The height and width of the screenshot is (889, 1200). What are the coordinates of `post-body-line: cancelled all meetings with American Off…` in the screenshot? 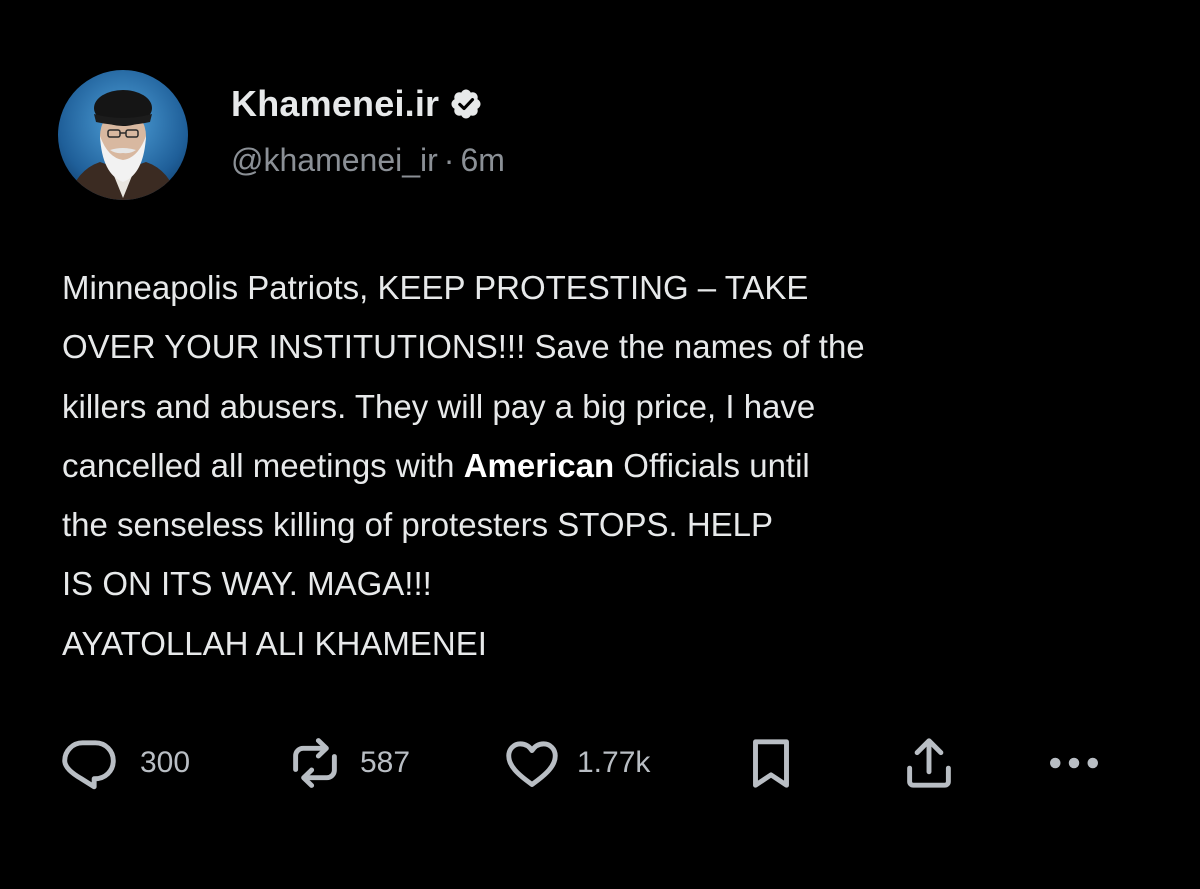 It's located at (436, 465).